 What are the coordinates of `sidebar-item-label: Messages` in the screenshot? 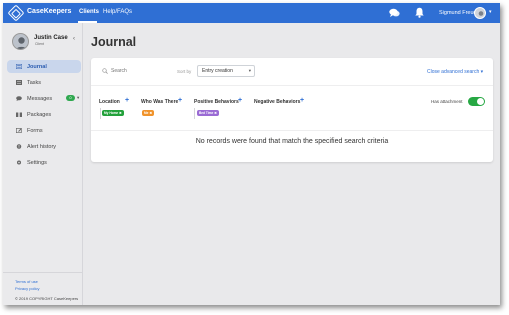 It's located at (40, 98).